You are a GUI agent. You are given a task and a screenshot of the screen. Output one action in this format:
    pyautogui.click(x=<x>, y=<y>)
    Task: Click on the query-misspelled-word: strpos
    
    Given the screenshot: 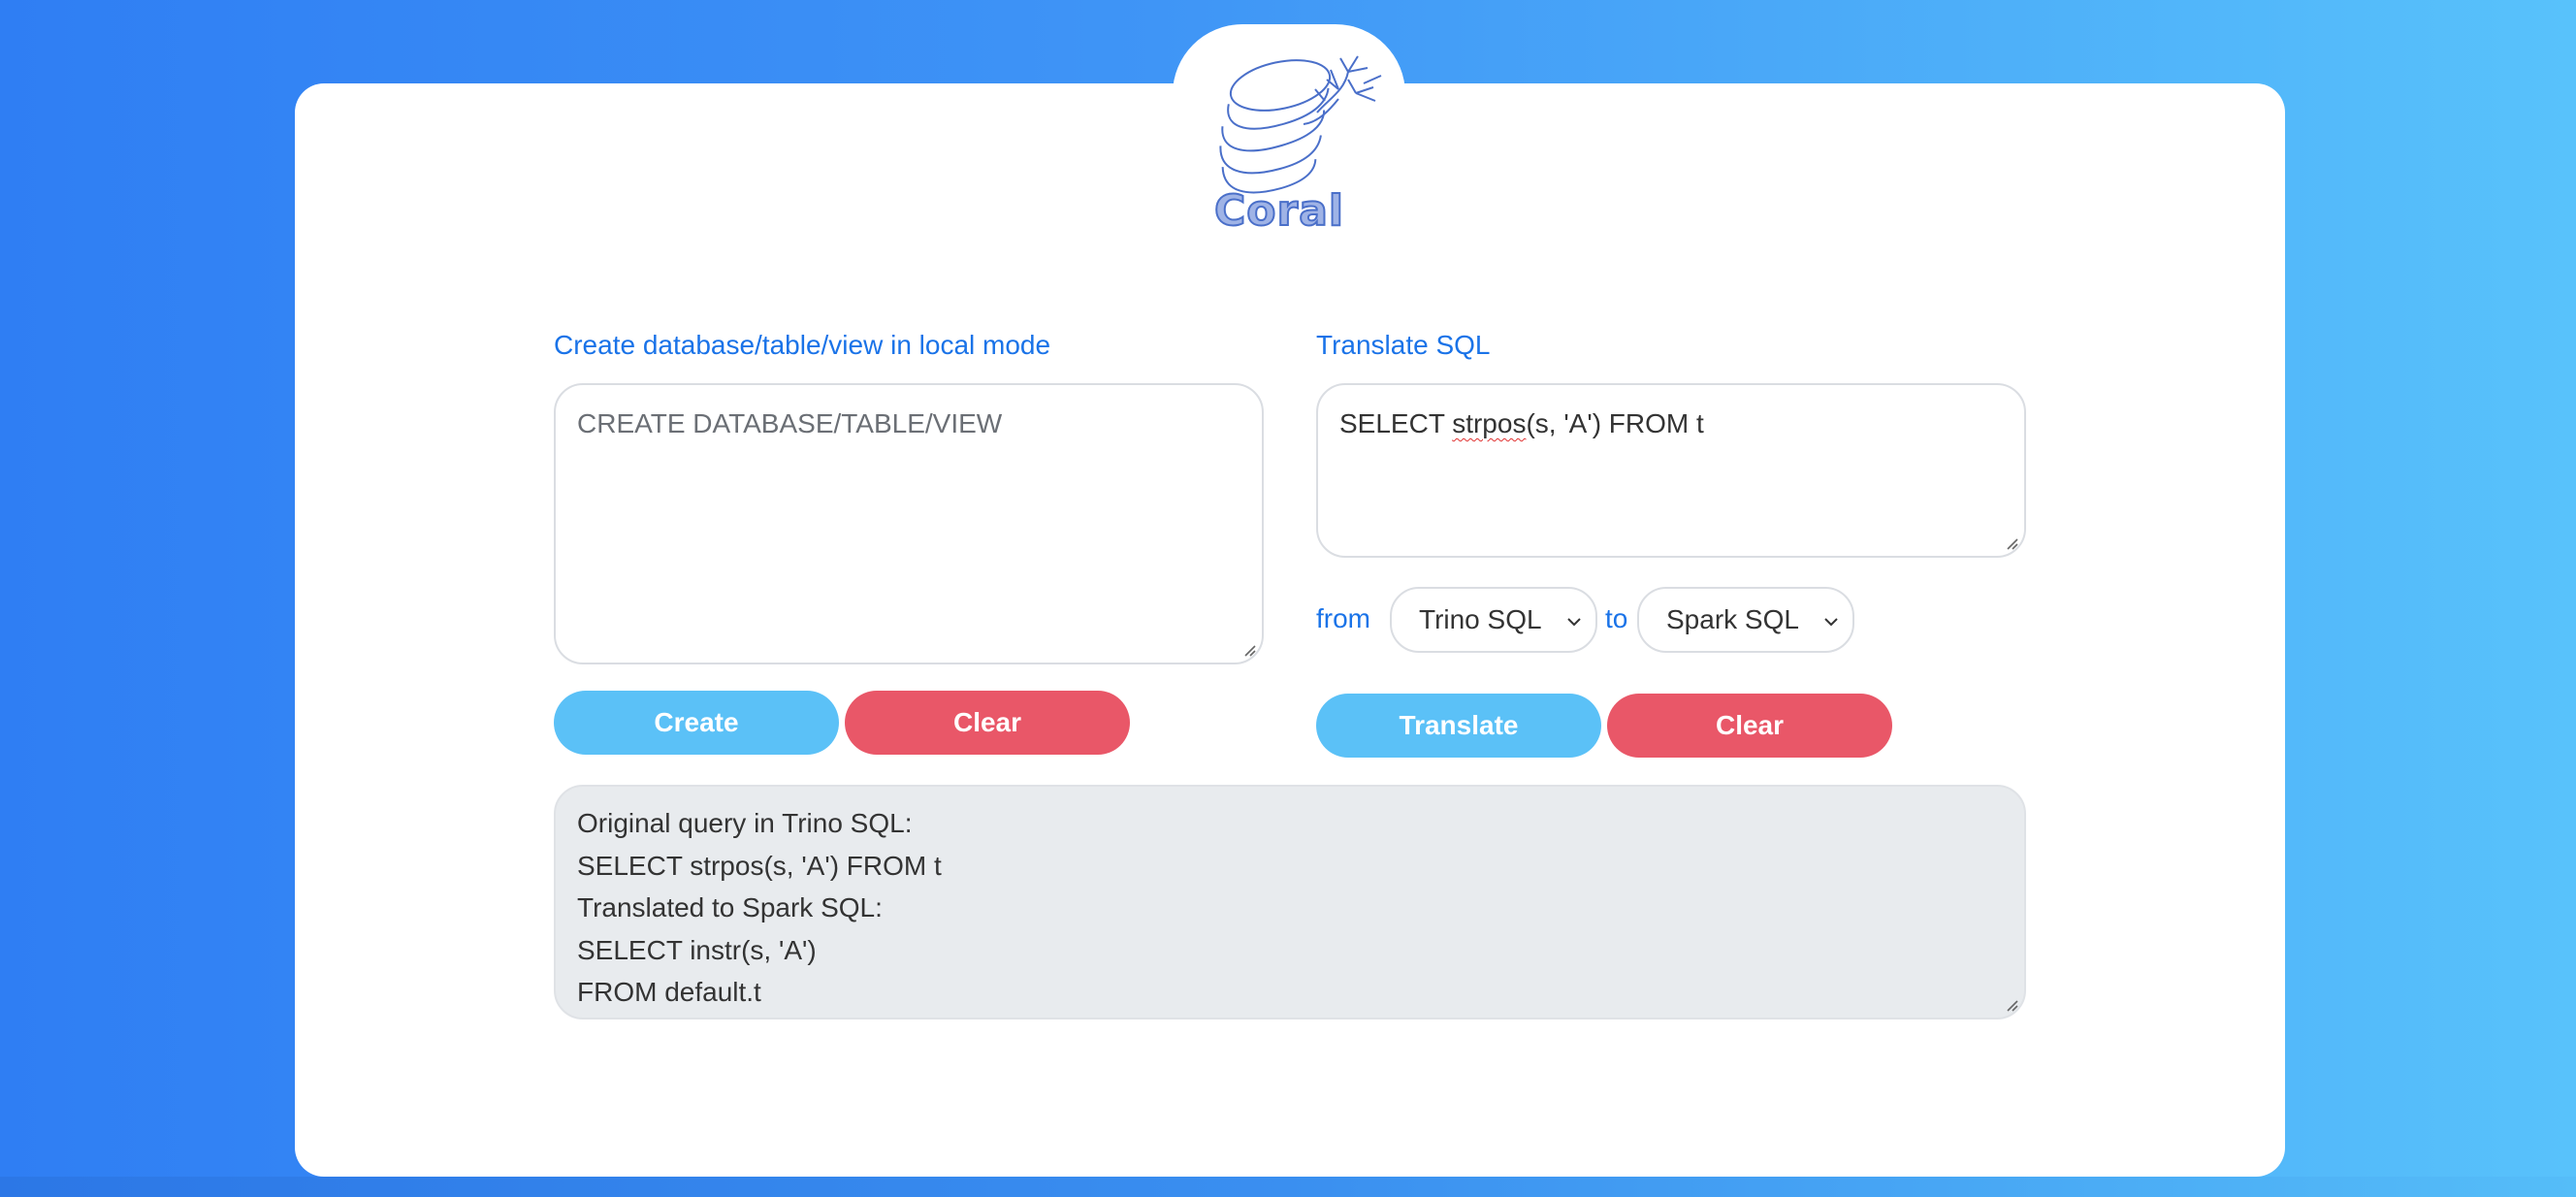 What is the action you would take?
    pyautogui.click(x=1489, y=423)
    